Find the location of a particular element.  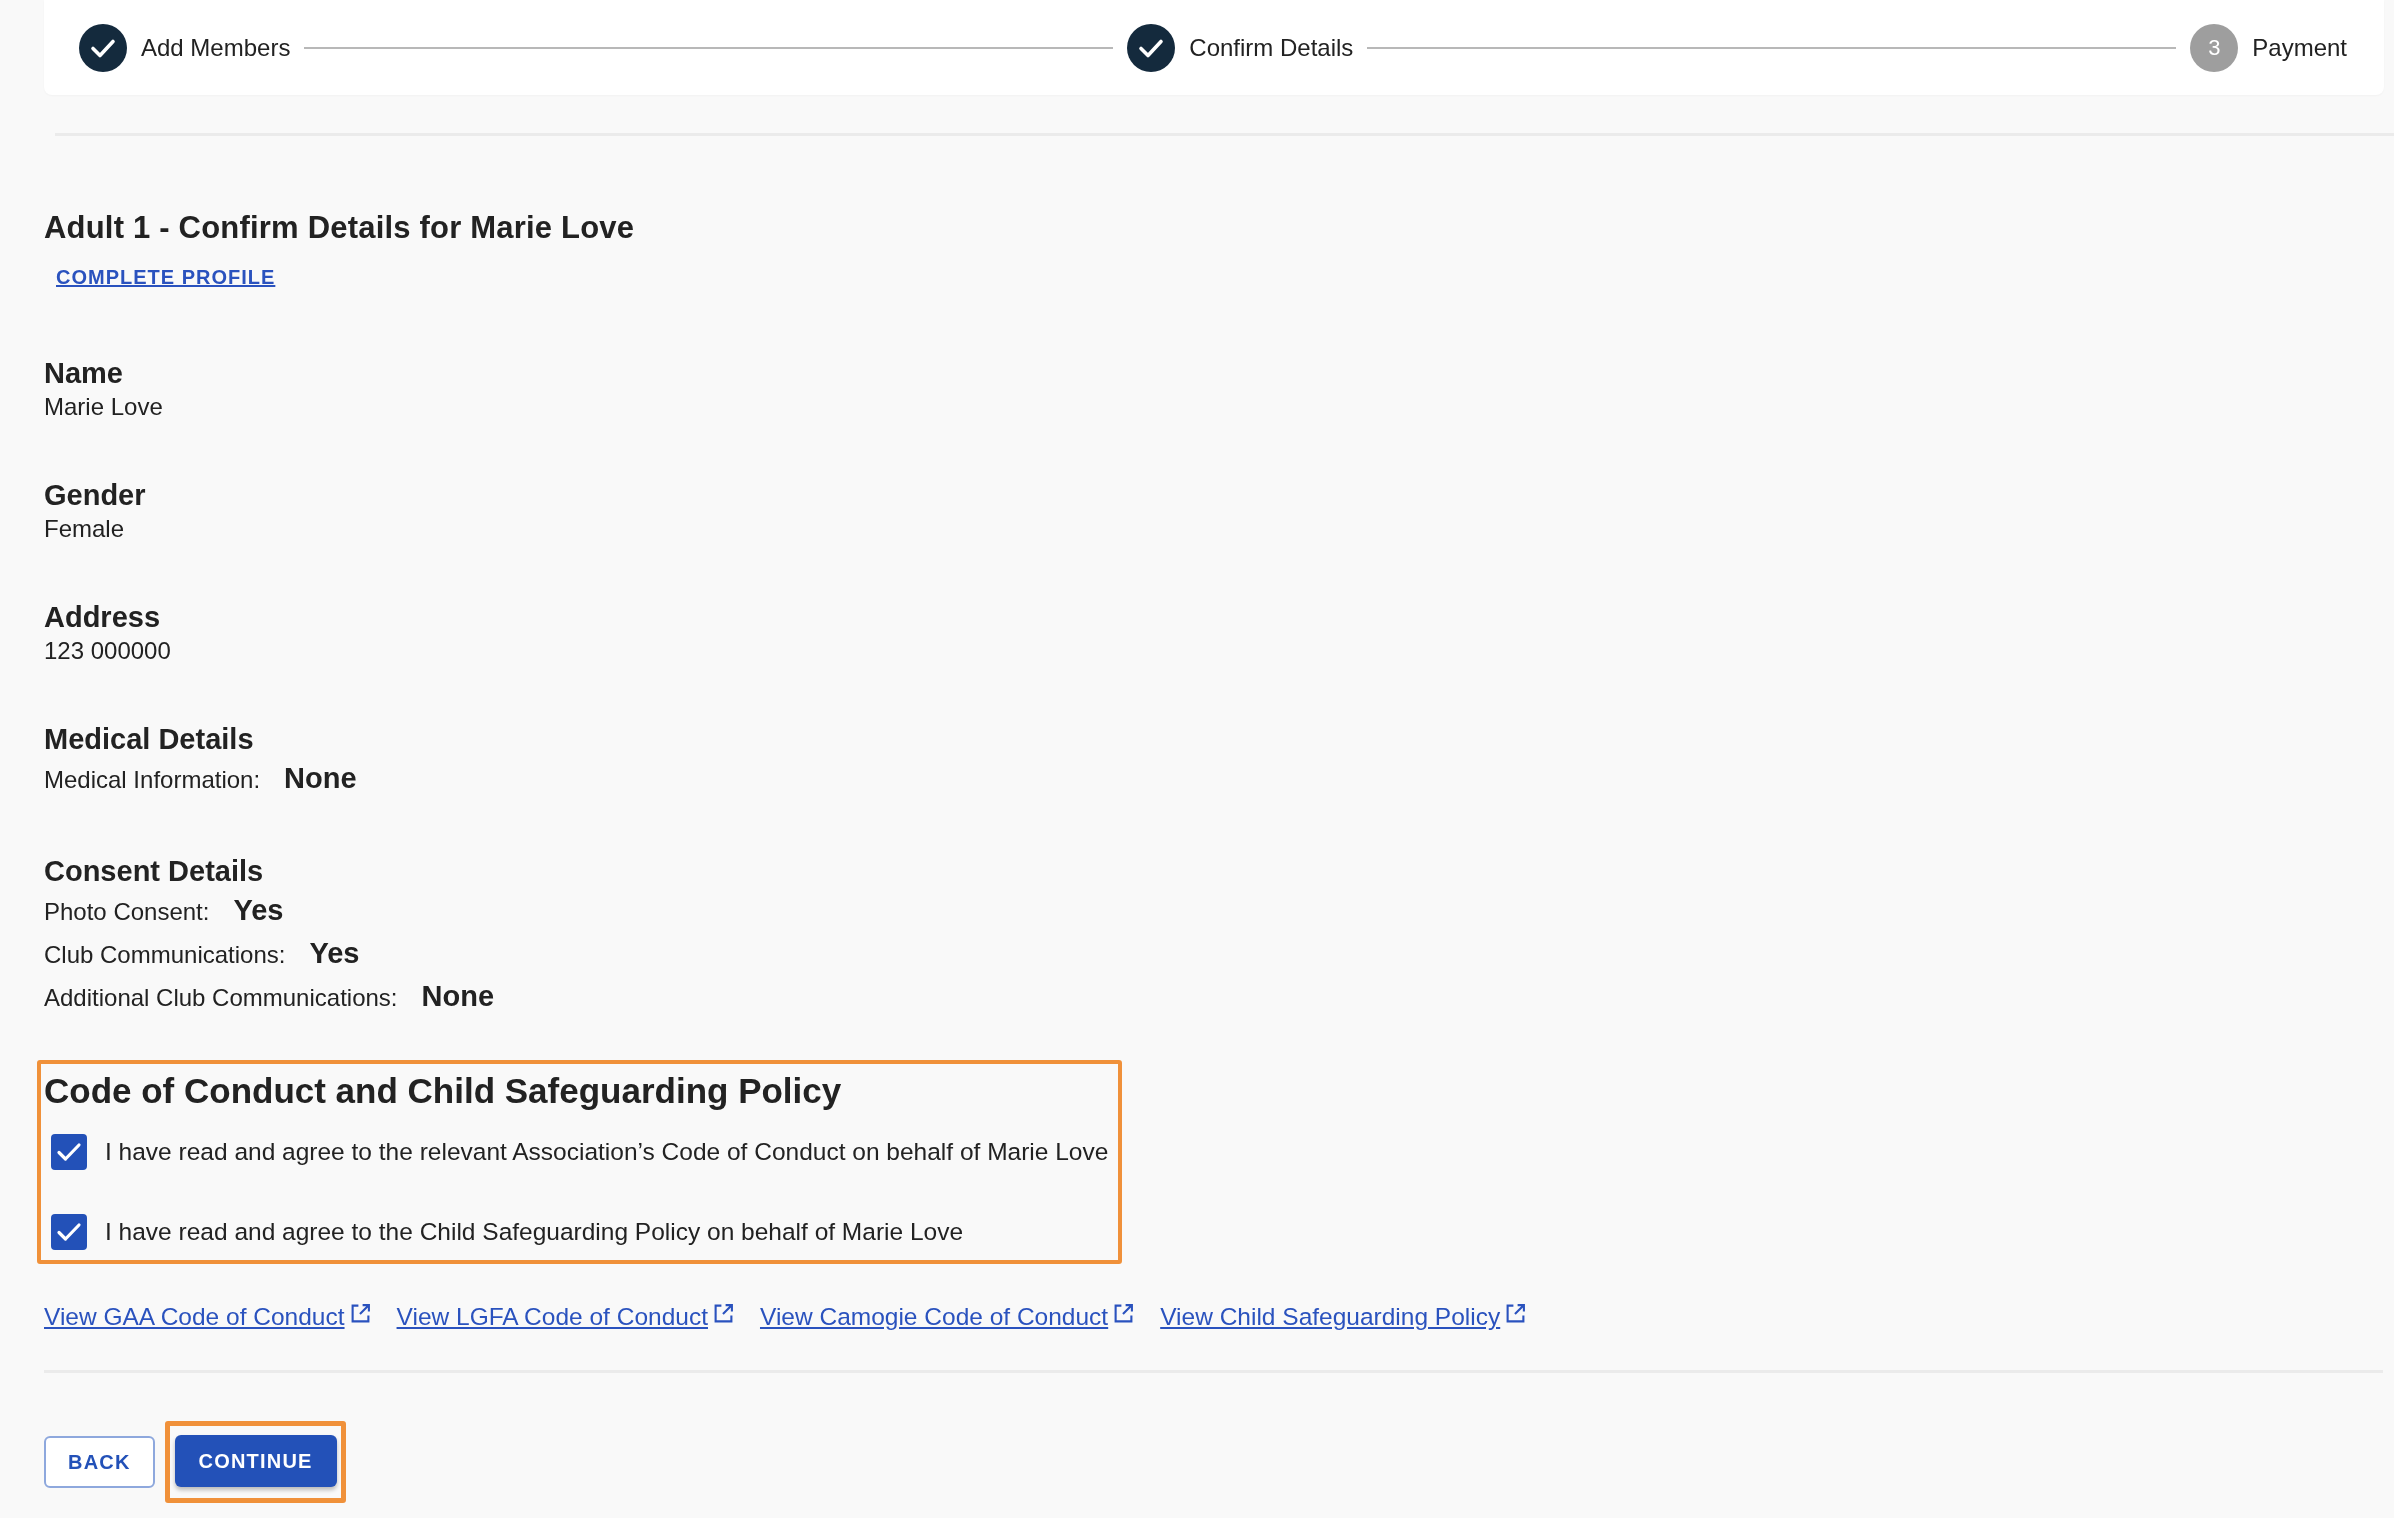

section-value: Marie Love is located at coordinates (104, 407).